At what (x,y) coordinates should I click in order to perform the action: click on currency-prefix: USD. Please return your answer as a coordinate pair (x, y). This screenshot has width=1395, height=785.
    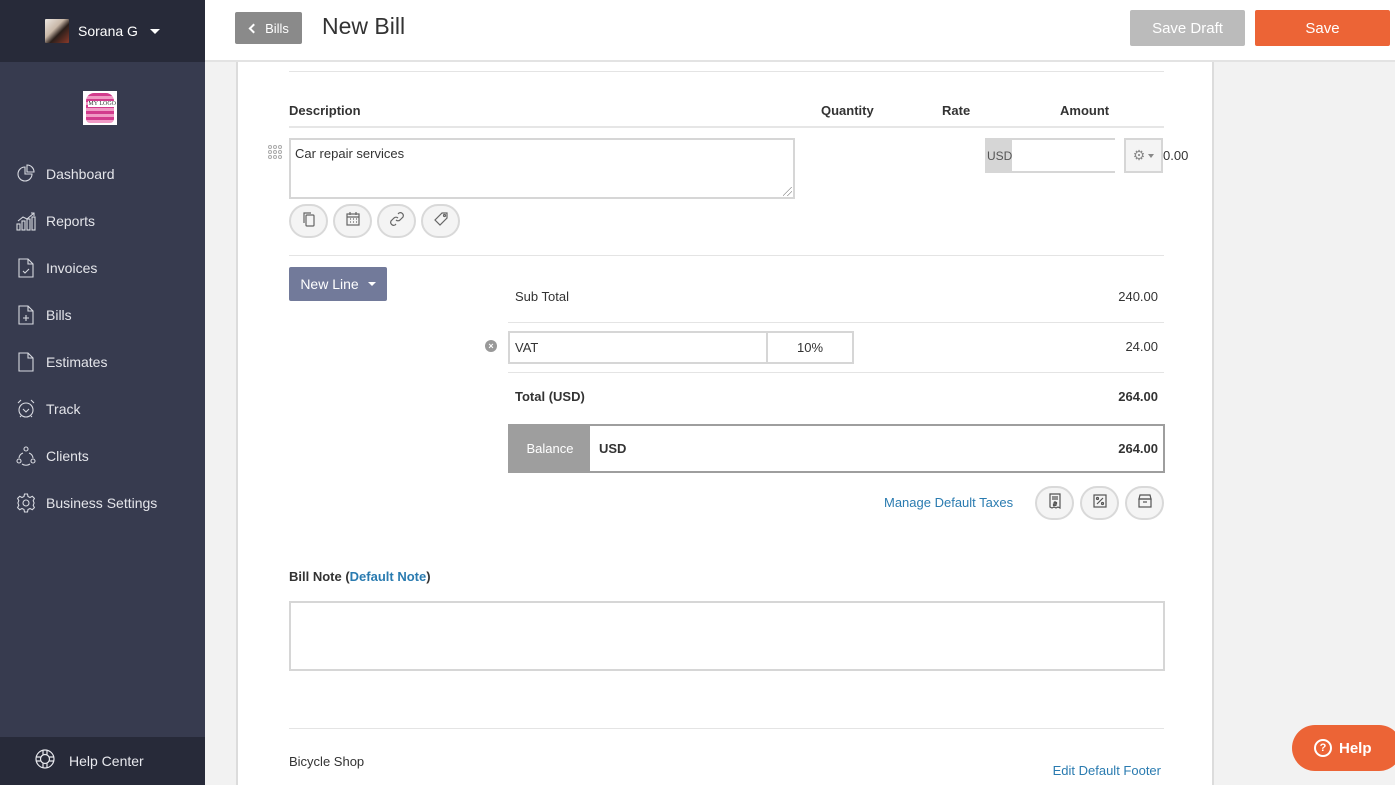
    Looking at the image, I should click on (1000, 155).